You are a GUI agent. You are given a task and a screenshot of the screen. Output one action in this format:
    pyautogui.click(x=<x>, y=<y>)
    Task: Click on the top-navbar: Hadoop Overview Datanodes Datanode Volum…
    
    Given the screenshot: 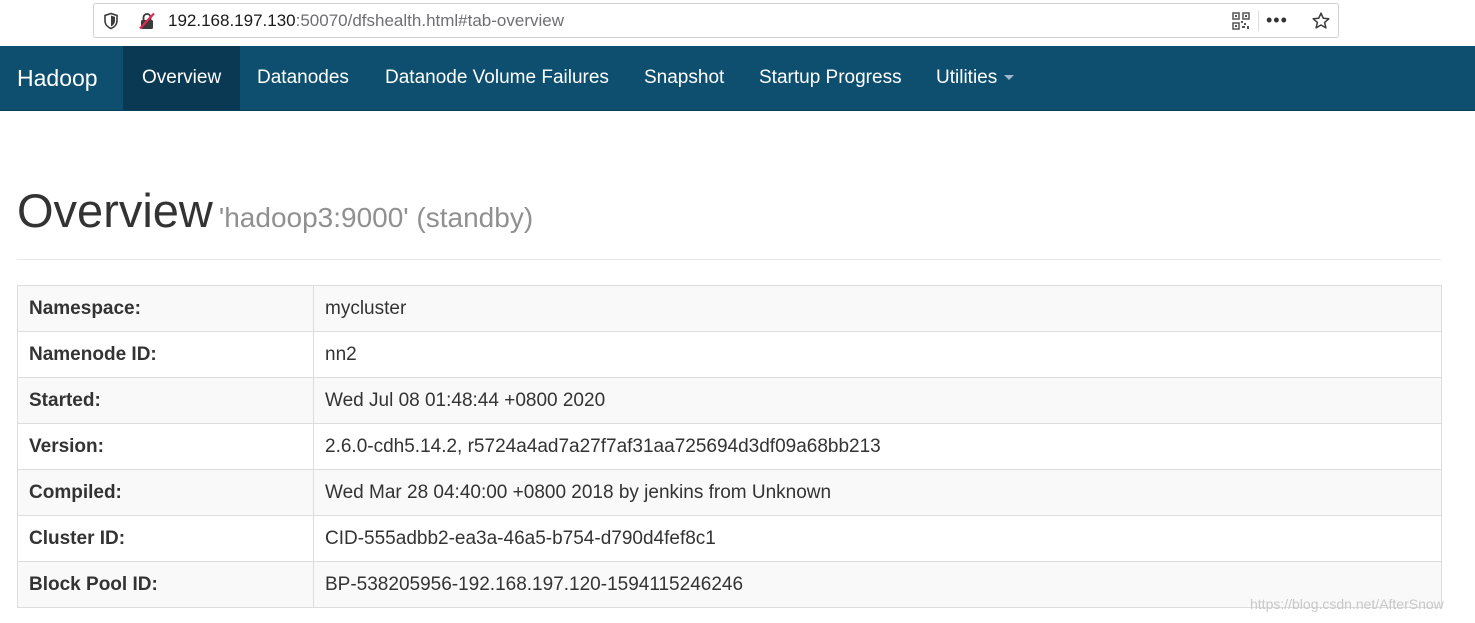 What is the action you would take?
    pyautogui.click(x=737, y=78)
    